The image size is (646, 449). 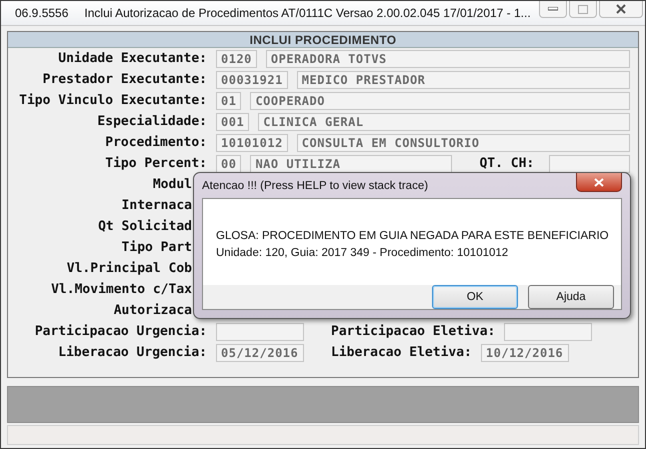 I want to click on input-field: 001, so click(x=233, y=121).